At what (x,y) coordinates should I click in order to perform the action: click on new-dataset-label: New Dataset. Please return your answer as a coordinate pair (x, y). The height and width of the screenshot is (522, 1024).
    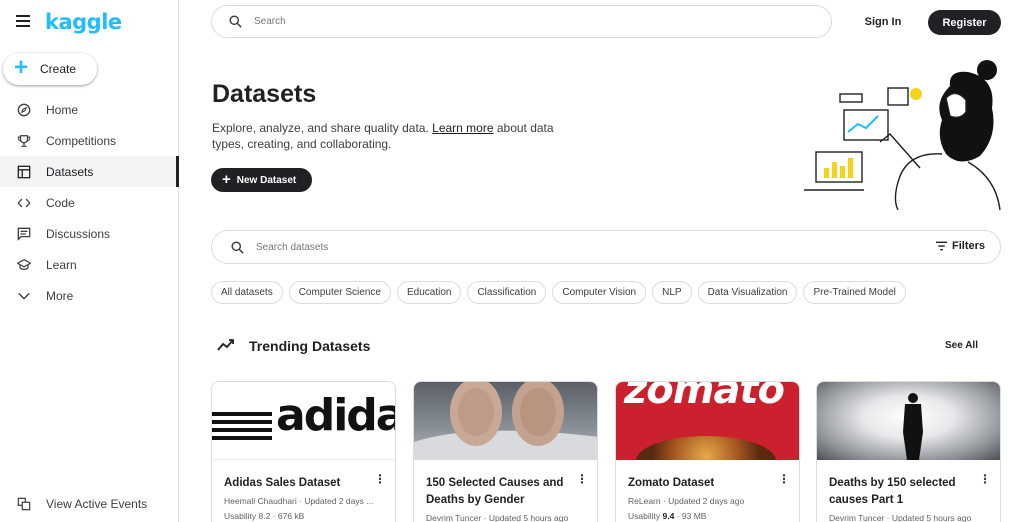
    Looking at the image, I should click on (266, 180).